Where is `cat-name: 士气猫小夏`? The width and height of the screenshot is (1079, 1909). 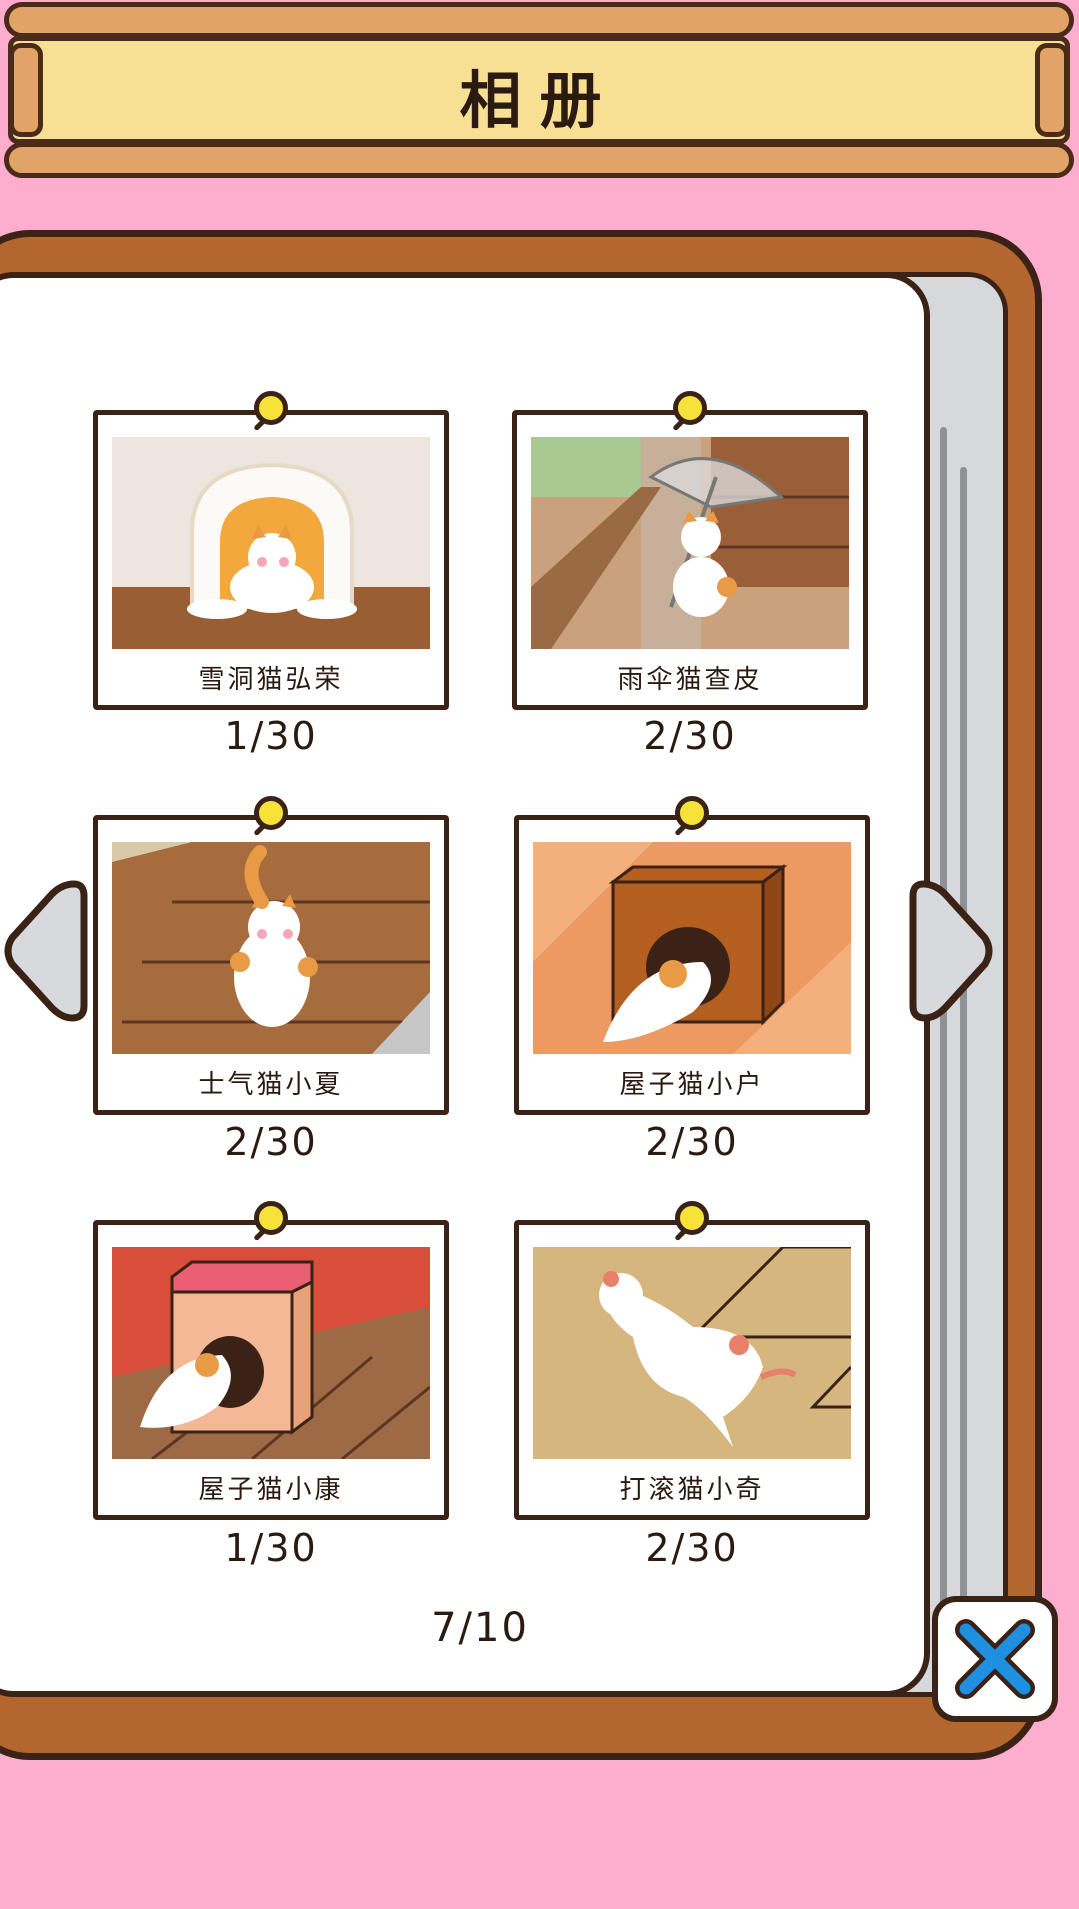 cat-name: 士气猫小夏 is located at coordinates (271, 1085).